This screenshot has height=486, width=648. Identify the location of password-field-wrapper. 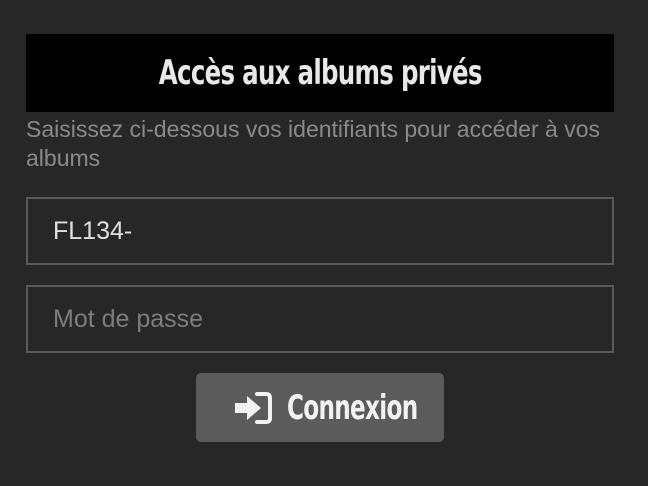
(320, 319).